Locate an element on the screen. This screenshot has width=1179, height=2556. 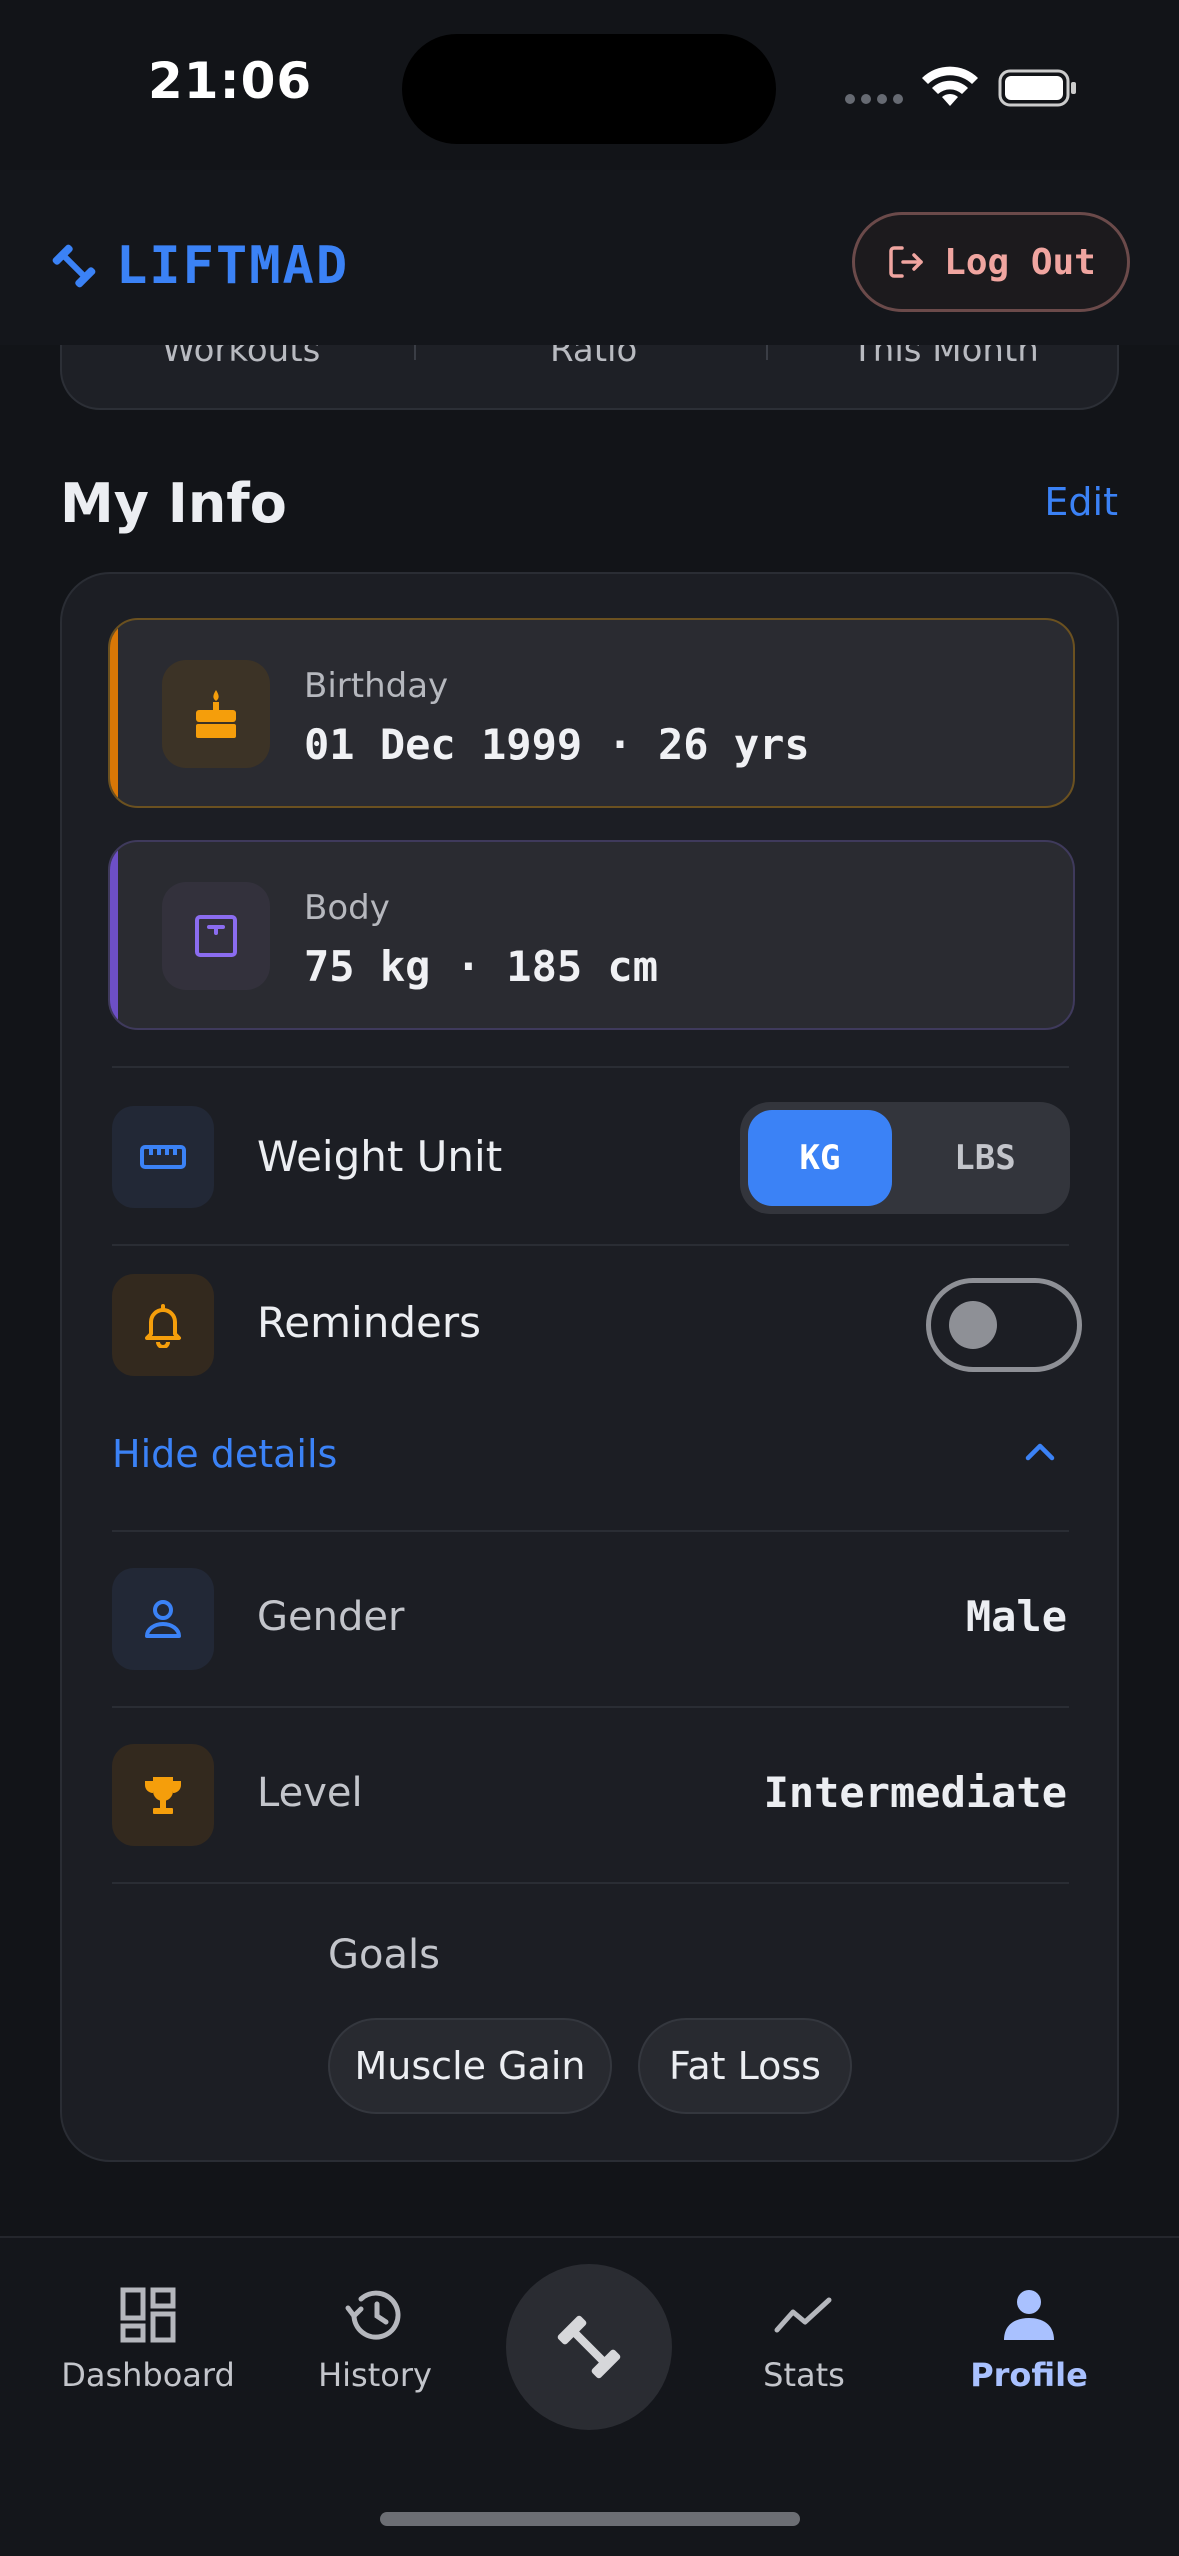
birthday-value: 01 Dec 1999 · 26 yrs is located at coordinates (557, 744).